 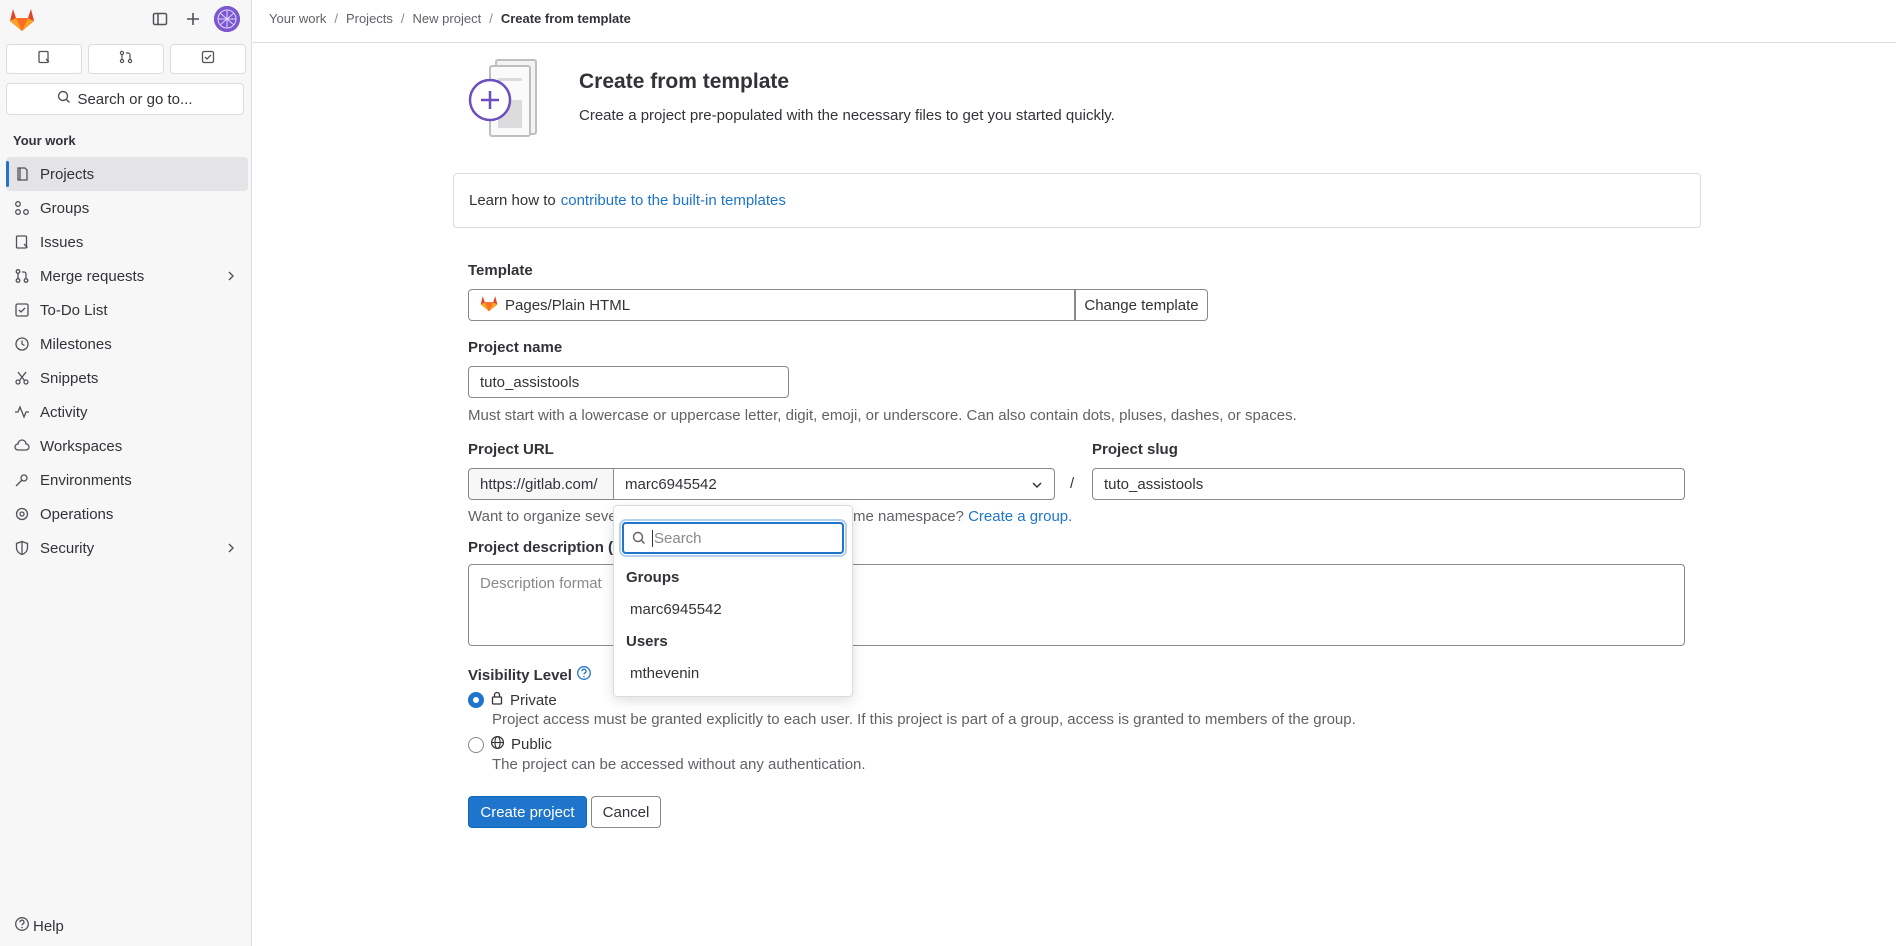 I want to click on sidebar-item-todo-list: To-Do List, so click(x=127, y=310).